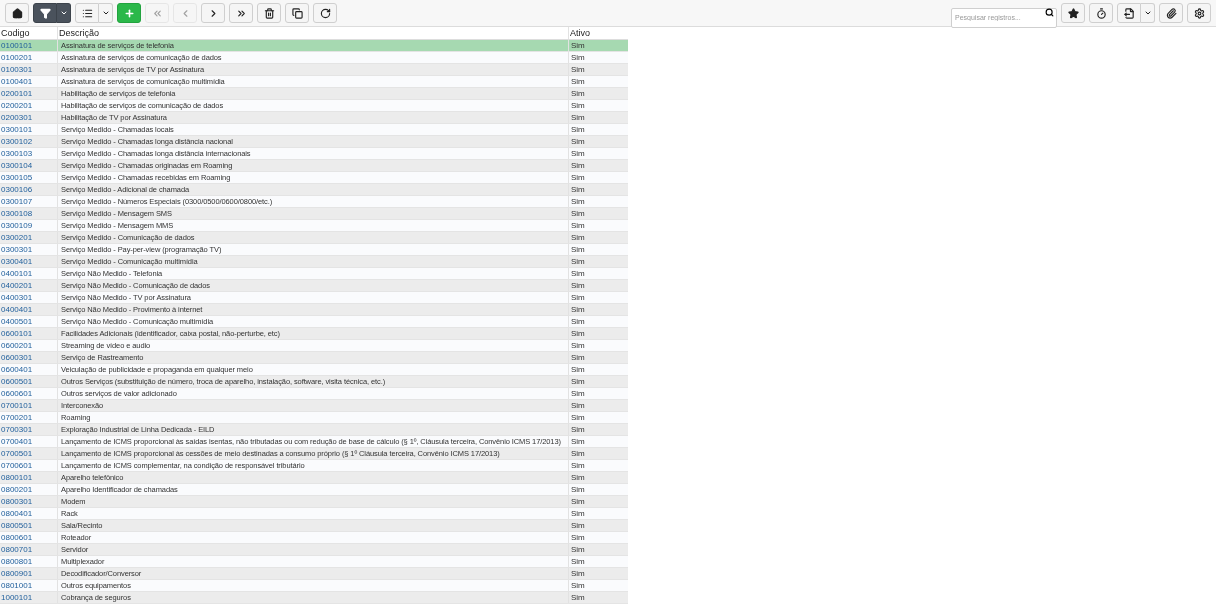  What do you see at coordinates (29, 321) in the screenshot?
I see `table-cell: 0400501` at bounding box center [29, 321].